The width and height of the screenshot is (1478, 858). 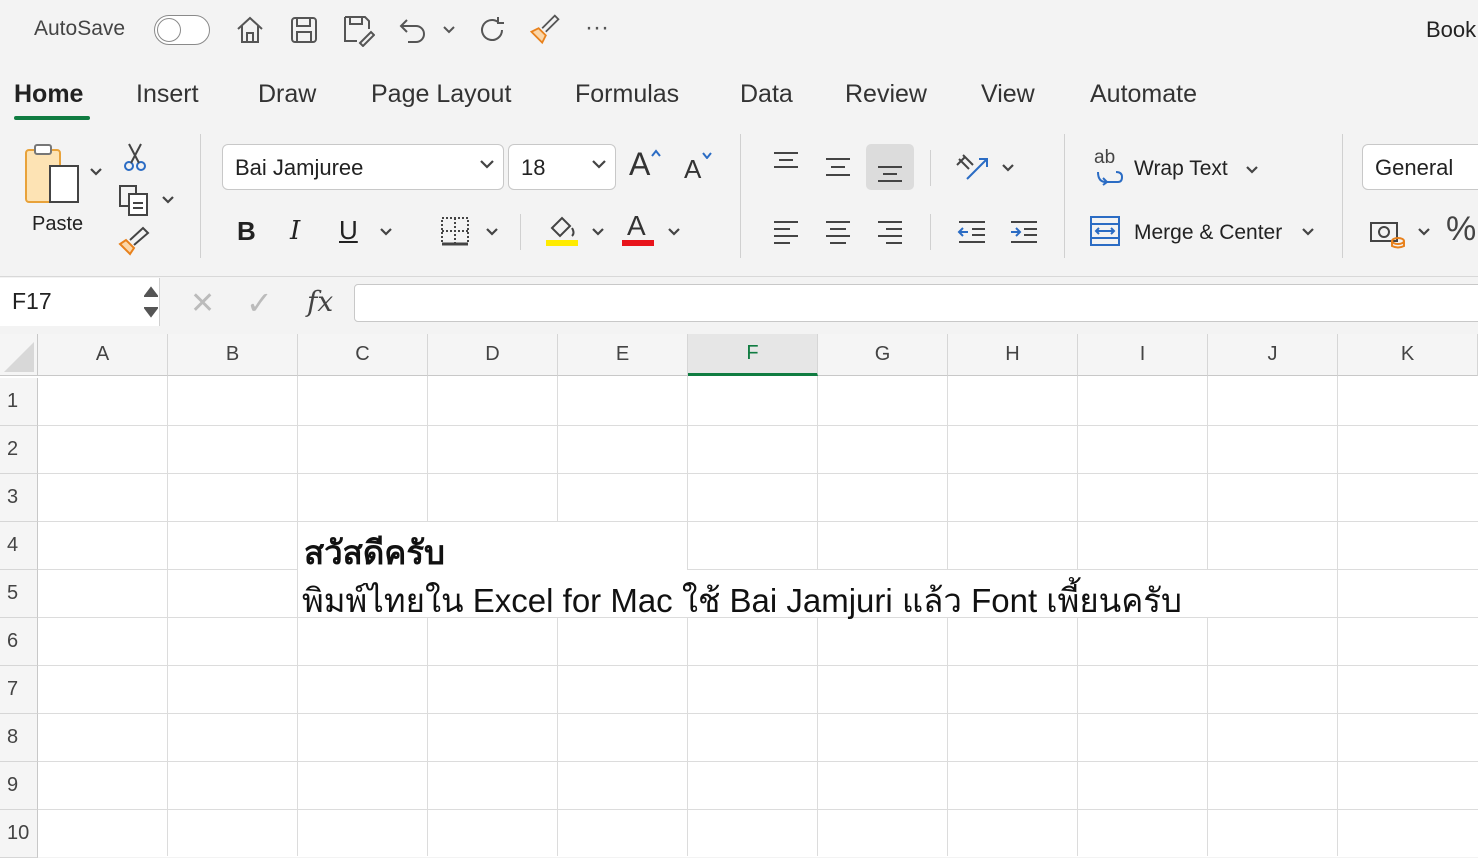 I want to click on shrink-font-icon: A, so click(x=692, y=169).